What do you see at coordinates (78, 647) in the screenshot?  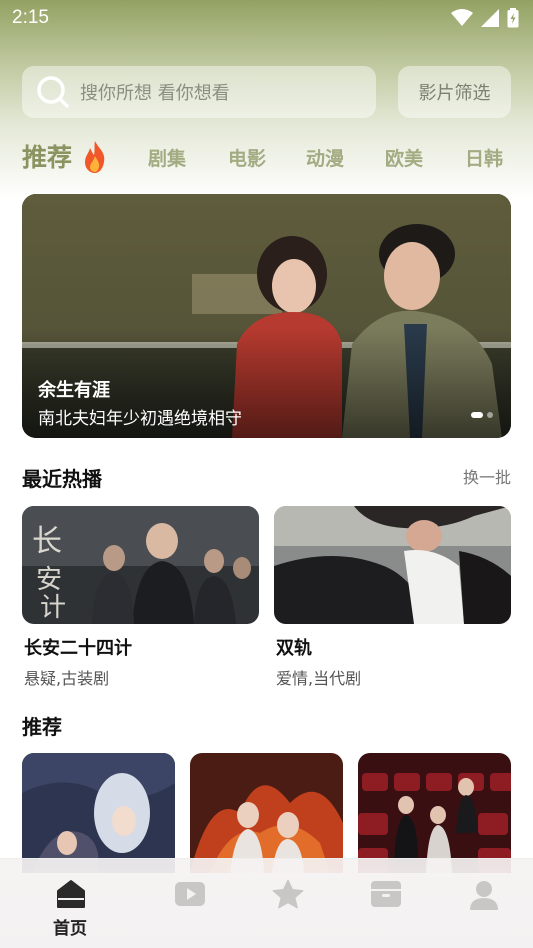 I see `card-title: 长安二十四计` at bounding box center [78, 647].